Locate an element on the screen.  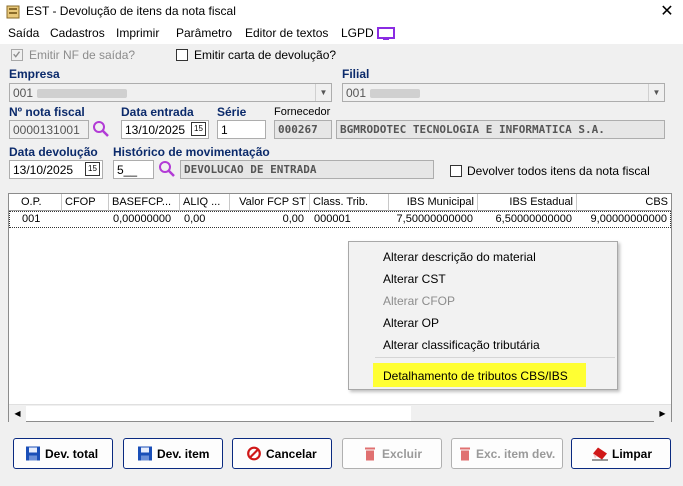
horizontal-scrollbar: ◀ ▶ is located at coordinates (340, 413).